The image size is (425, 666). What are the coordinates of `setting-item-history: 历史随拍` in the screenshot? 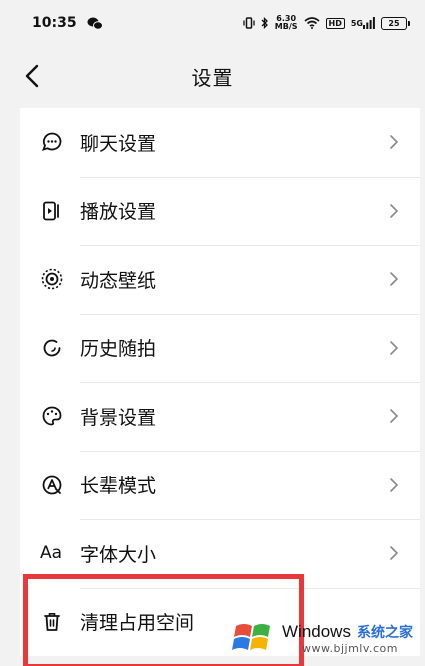 It's located at (220, 348).